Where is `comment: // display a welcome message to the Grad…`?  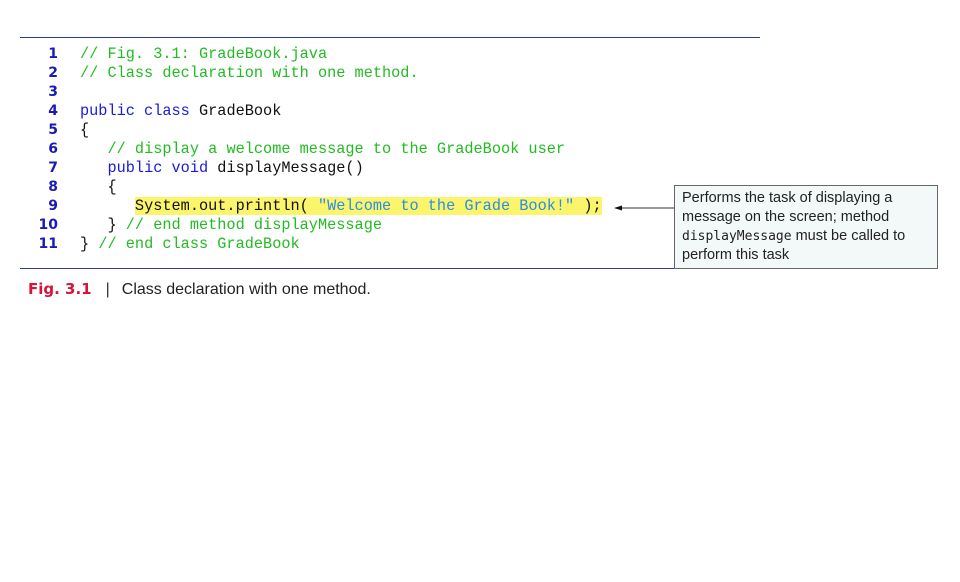
comment: // display a welcome message to the Grad… is located at coordinates (336, 149).